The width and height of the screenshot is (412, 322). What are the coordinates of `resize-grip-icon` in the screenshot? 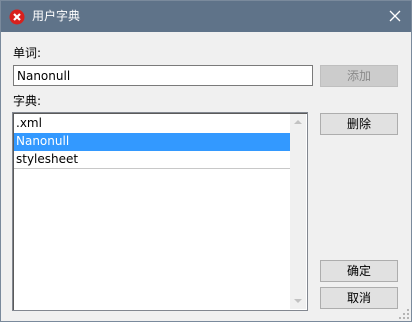 It's located at (404, 314).